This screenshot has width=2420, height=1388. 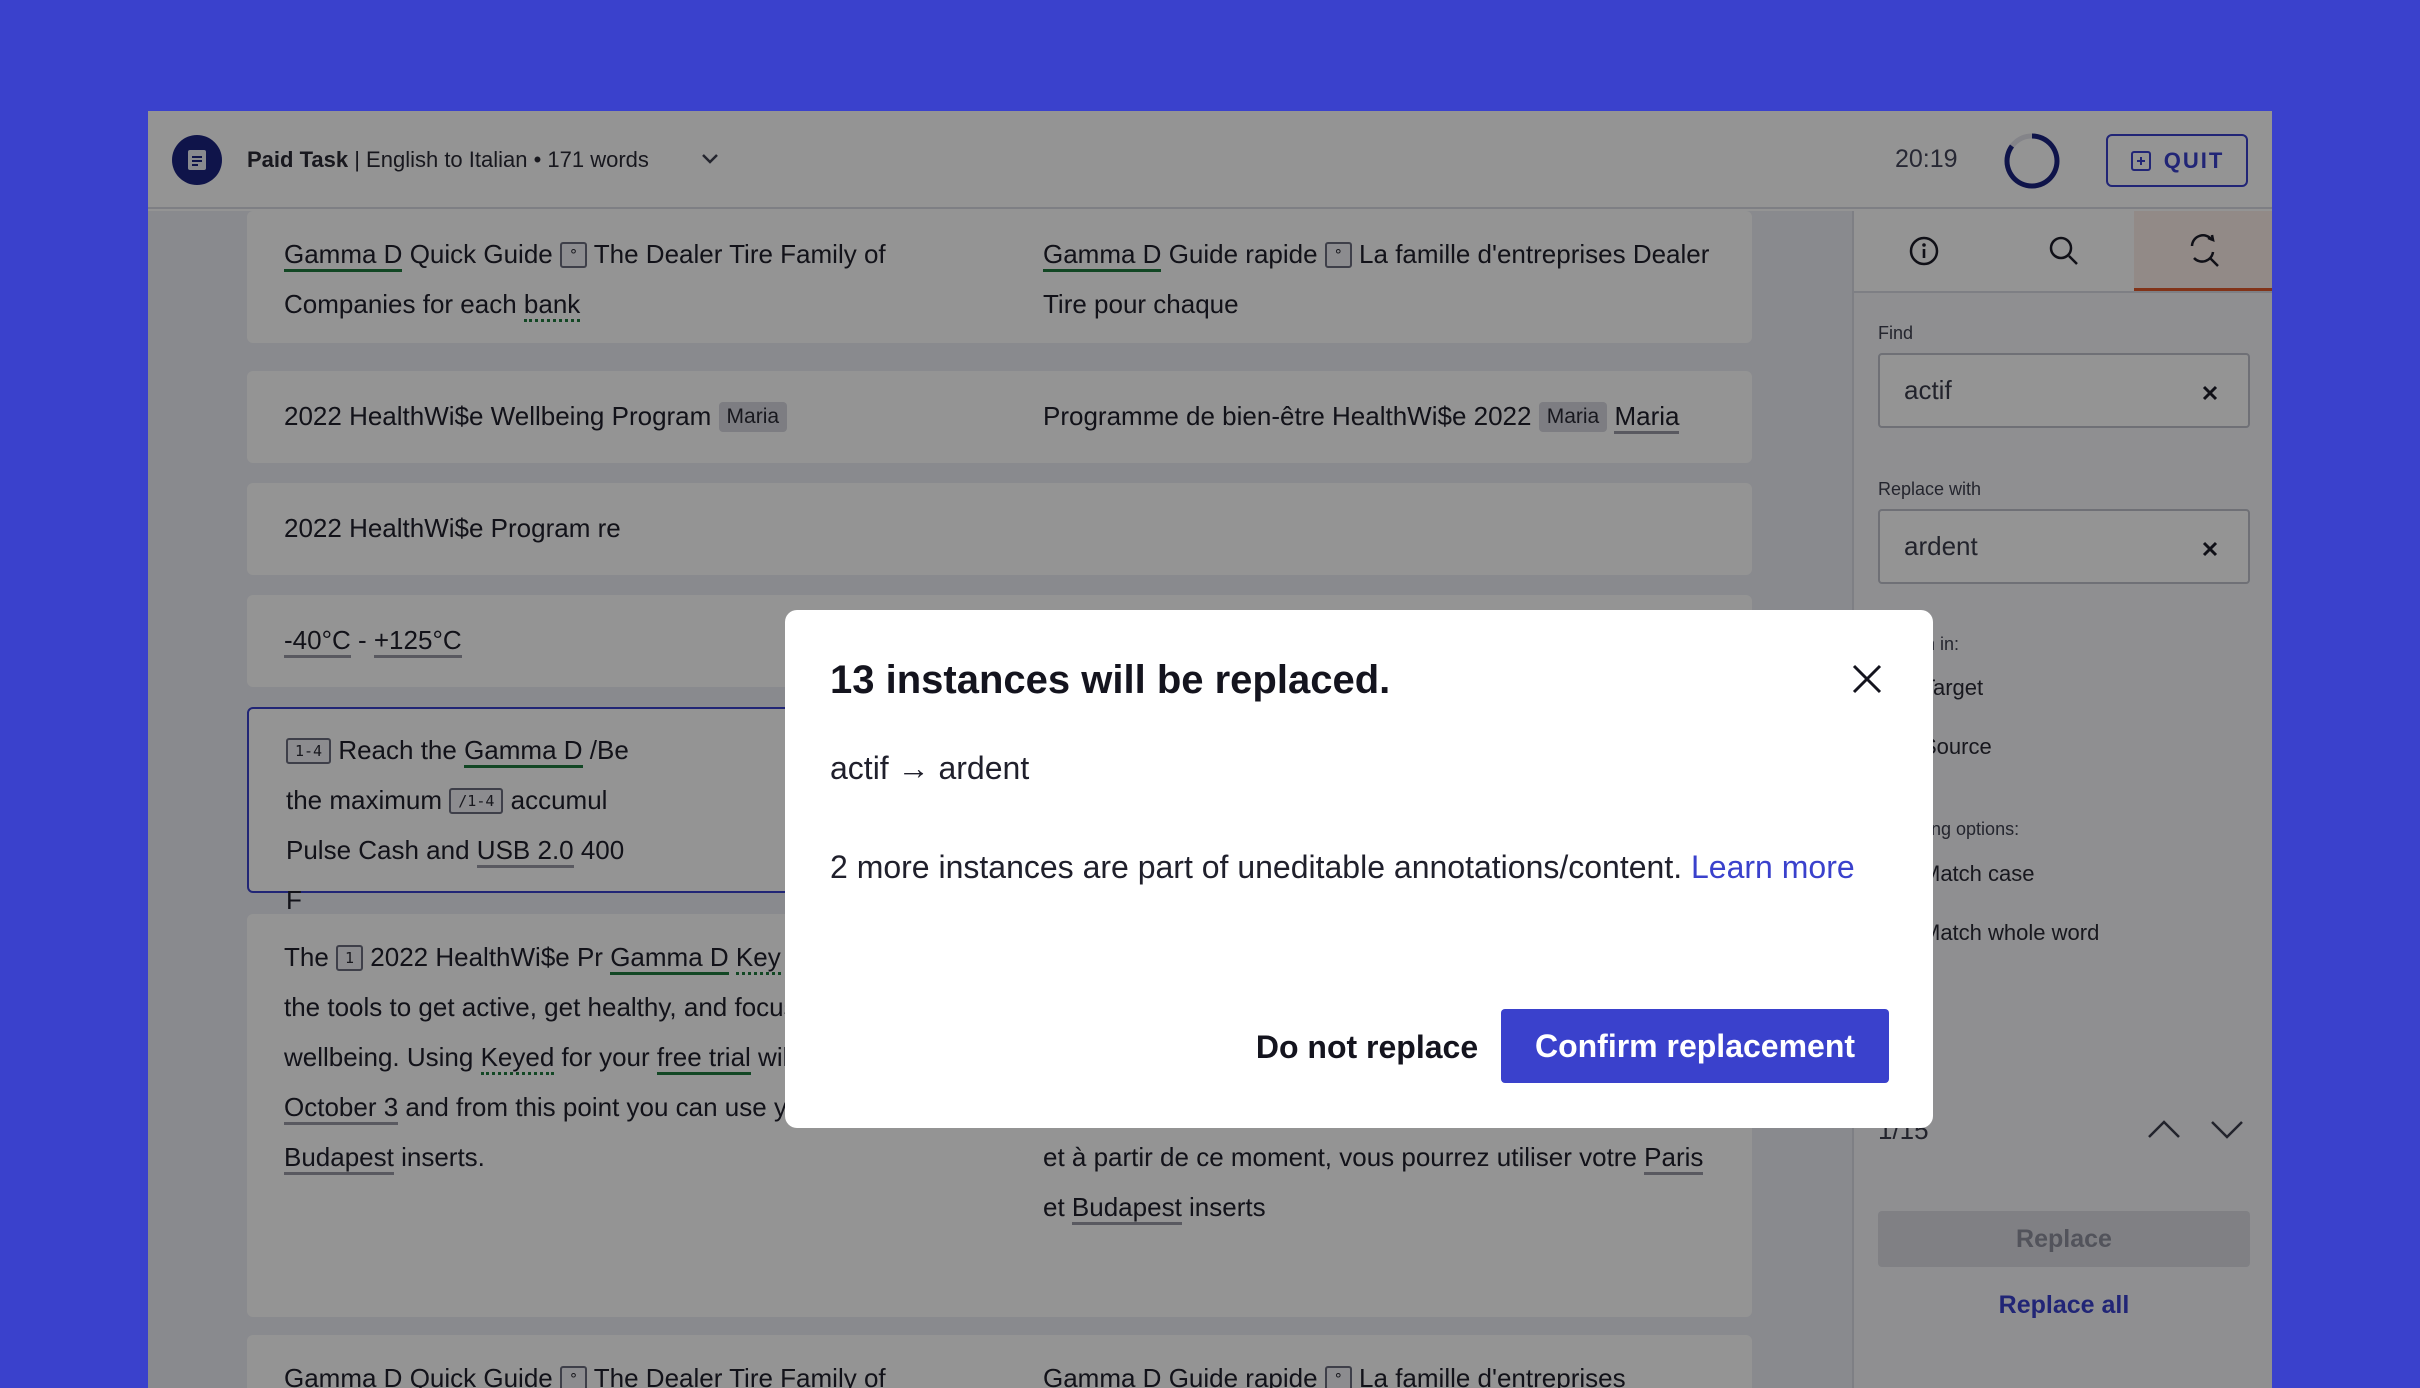 I want to click on dialog-title: 13 instances will be replaced., so click(x=1110, y=680).